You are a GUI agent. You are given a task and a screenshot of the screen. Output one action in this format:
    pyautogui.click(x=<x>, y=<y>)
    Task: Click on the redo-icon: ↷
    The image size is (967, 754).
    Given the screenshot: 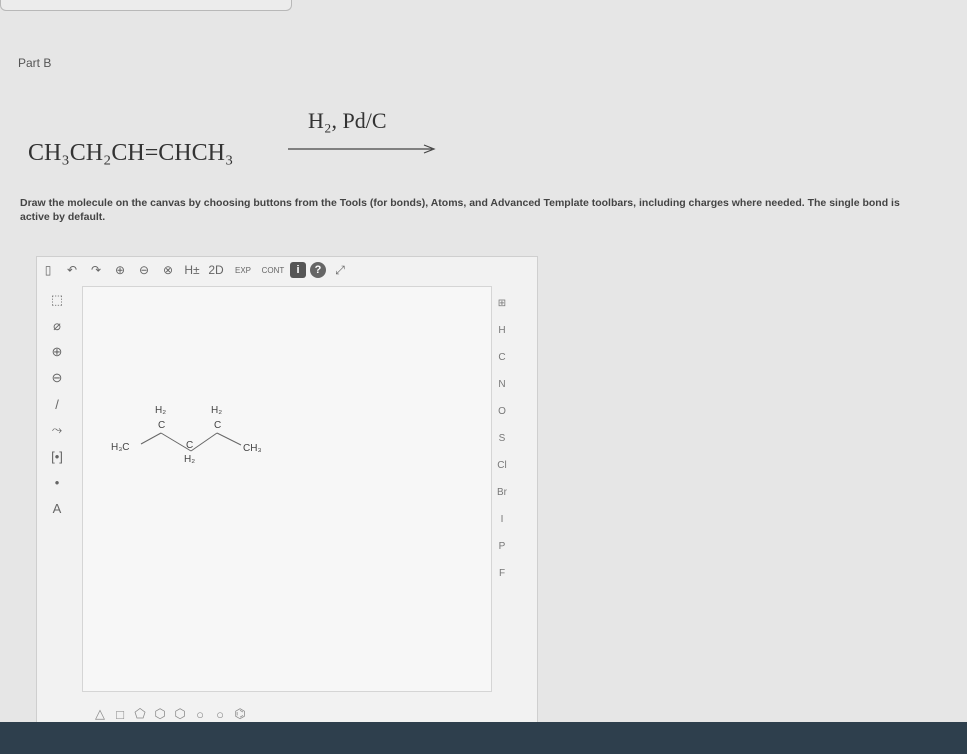 What is the action you would take?
    pyautogui.click(x=96, y=270)
    